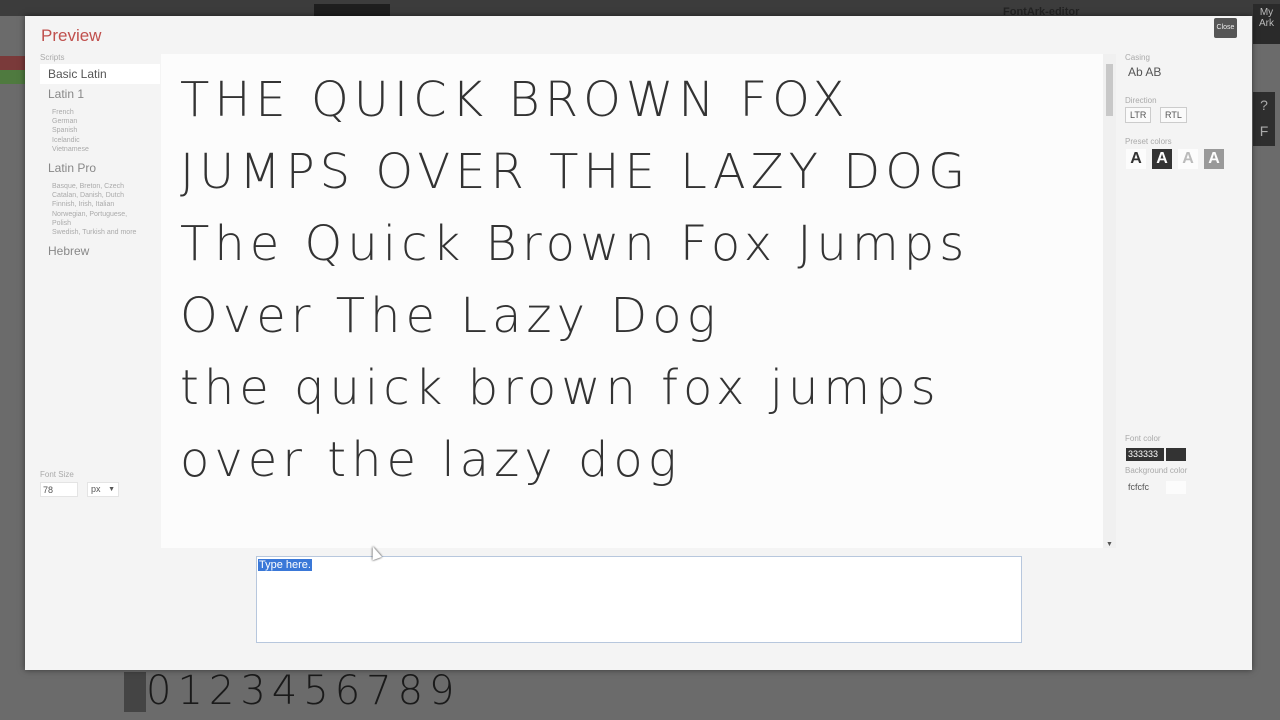  What do you see at coordinates (1141, 100) in the screenshot?
I see `direction-label: Direction` at bounding box center [1141, 100].